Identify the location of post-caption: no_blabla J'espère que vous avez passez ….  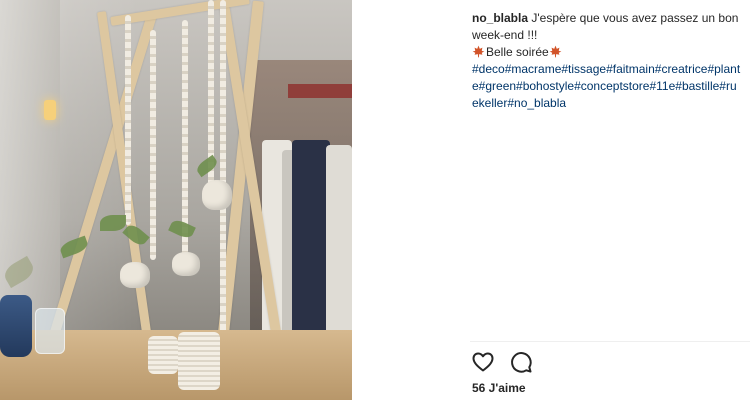
(607, 61).